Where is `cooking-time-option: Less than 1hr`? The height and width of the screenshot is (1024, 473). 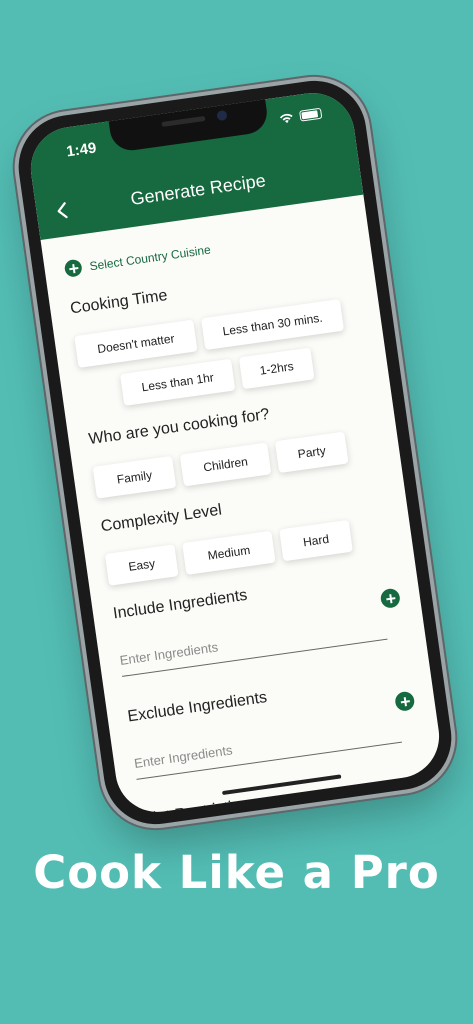 cooking-time-option: Less than 1hr is located at coordinates (177, 382).